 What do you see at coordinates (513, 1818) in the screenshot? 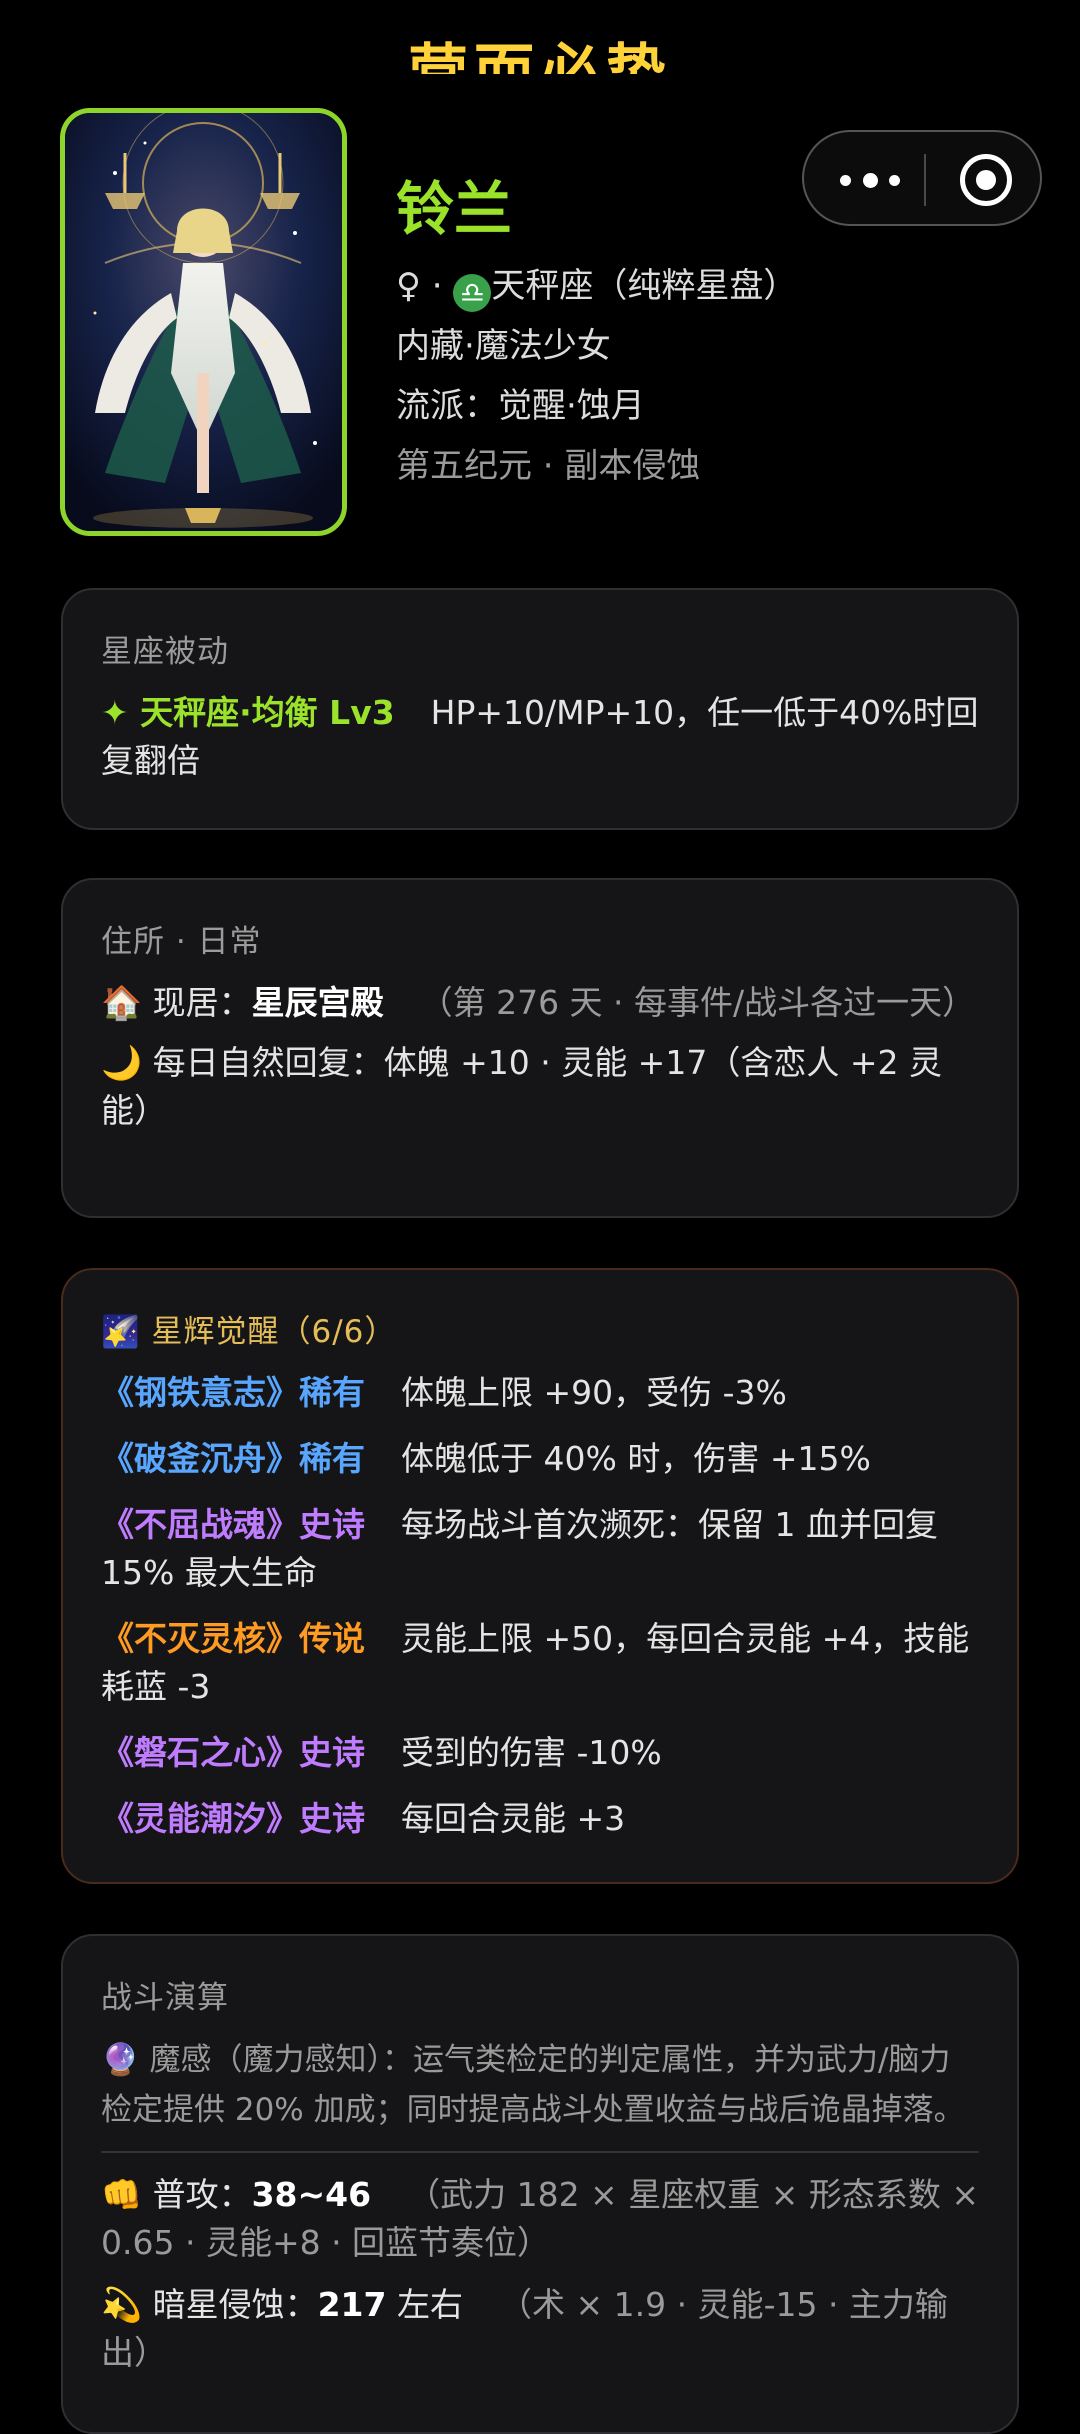
I see `awakening-item-desc: 每回合灵能 +3` at bounding box center [513, 1818].